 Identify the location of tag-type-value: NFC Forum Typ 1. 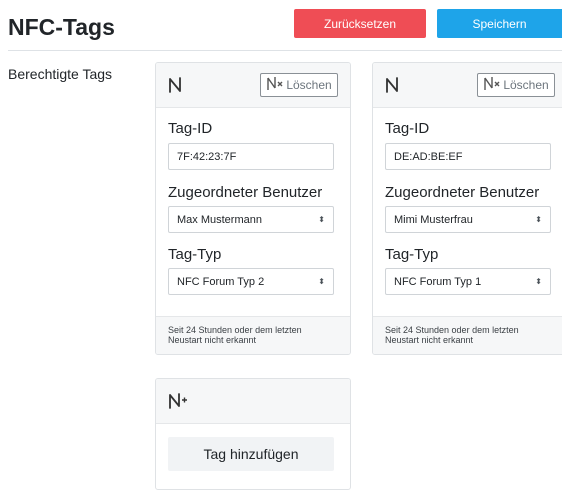
(438, 281).